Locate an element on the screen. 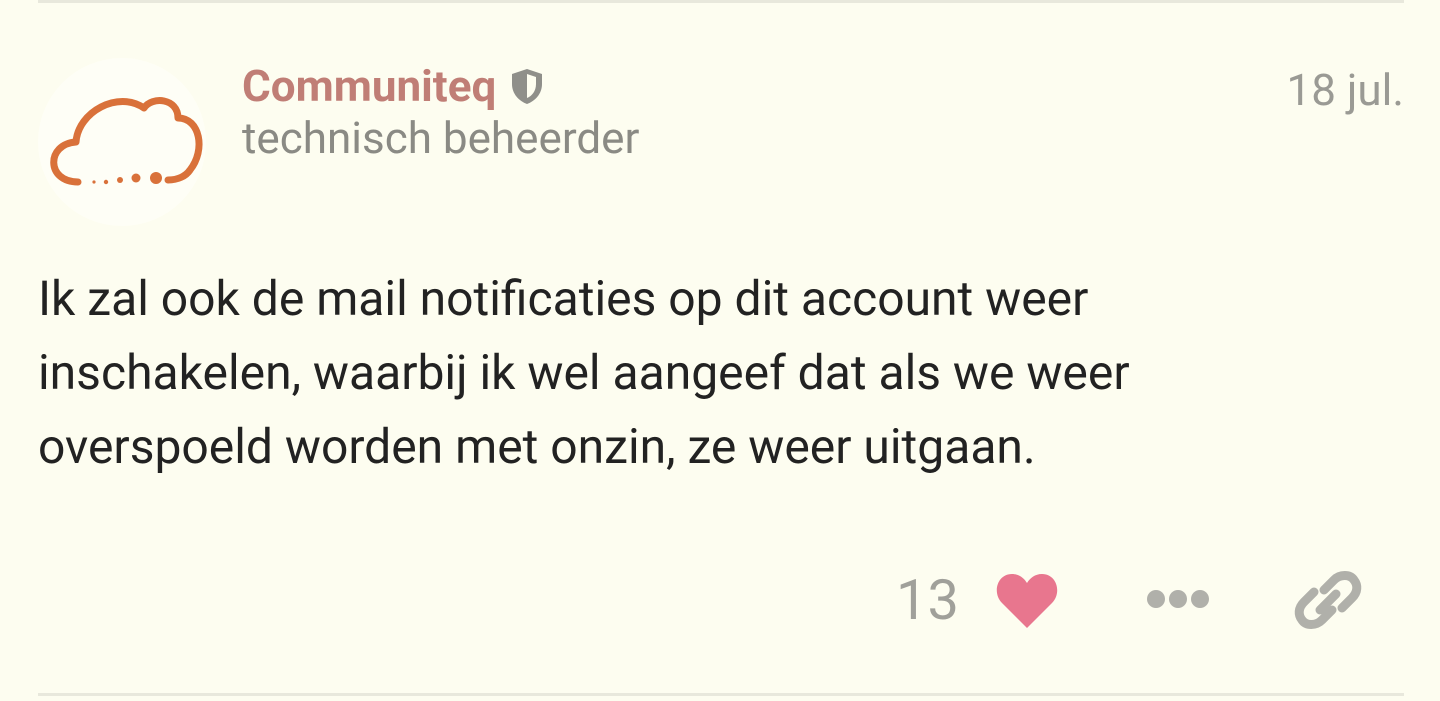 Image resolution: width=1440 pixels, height=701 pixels. more-button is located at coordinates (1178, 599).